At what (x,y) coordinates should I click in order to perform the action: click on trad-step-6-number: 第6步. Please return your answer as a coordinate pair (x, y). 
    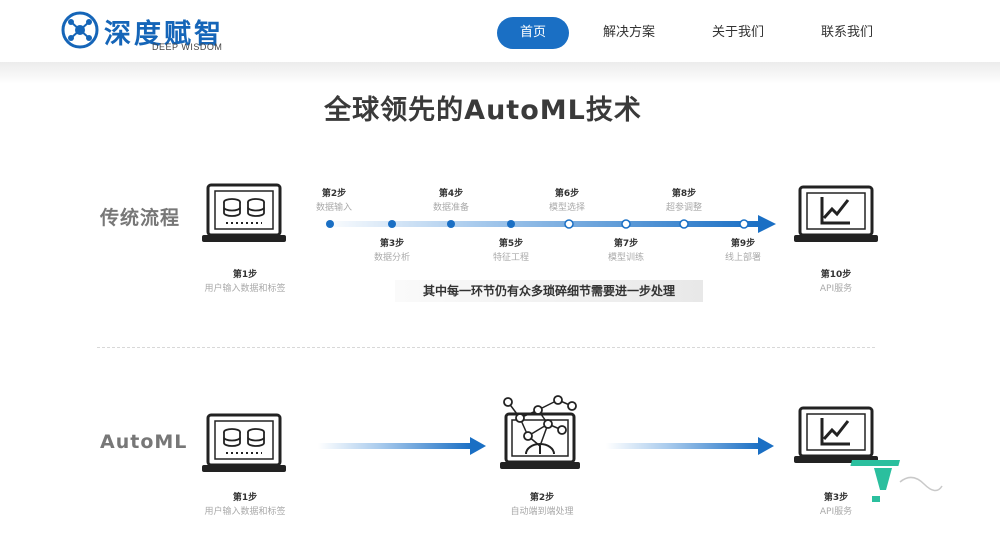
    Looking at the image, I should click on (567, 194).